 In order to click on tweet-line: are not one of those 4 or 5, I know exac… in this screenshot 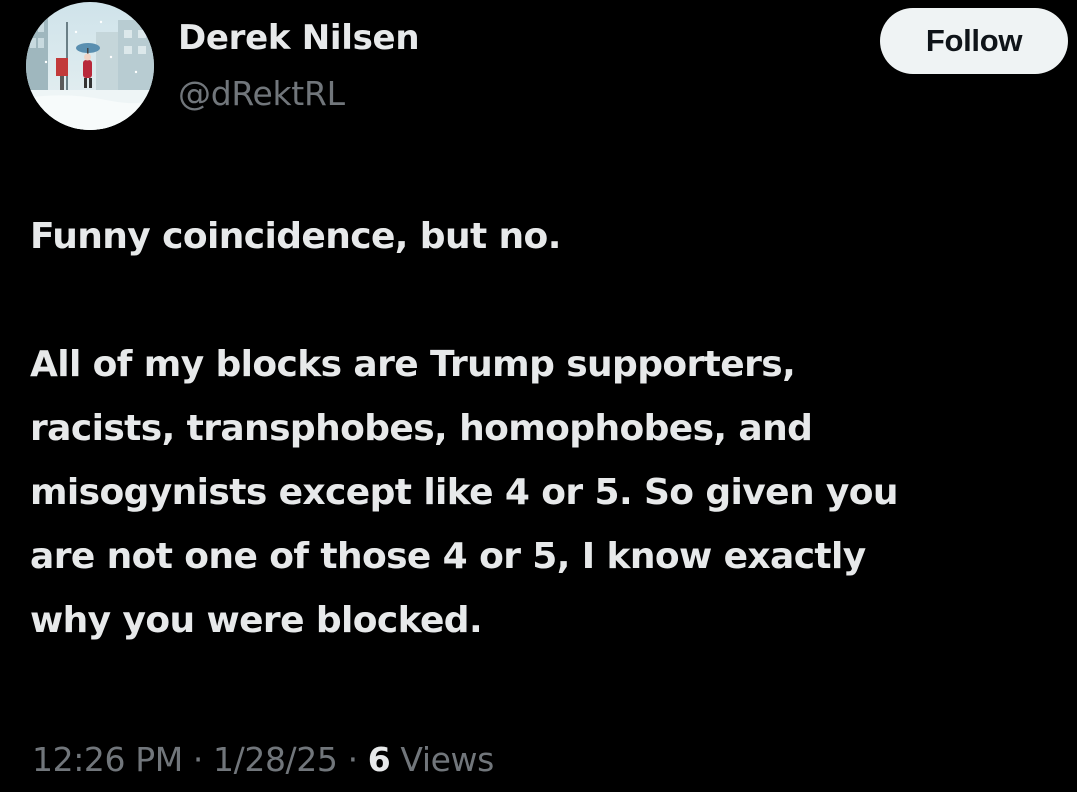, I will do `click(448, 556)`.